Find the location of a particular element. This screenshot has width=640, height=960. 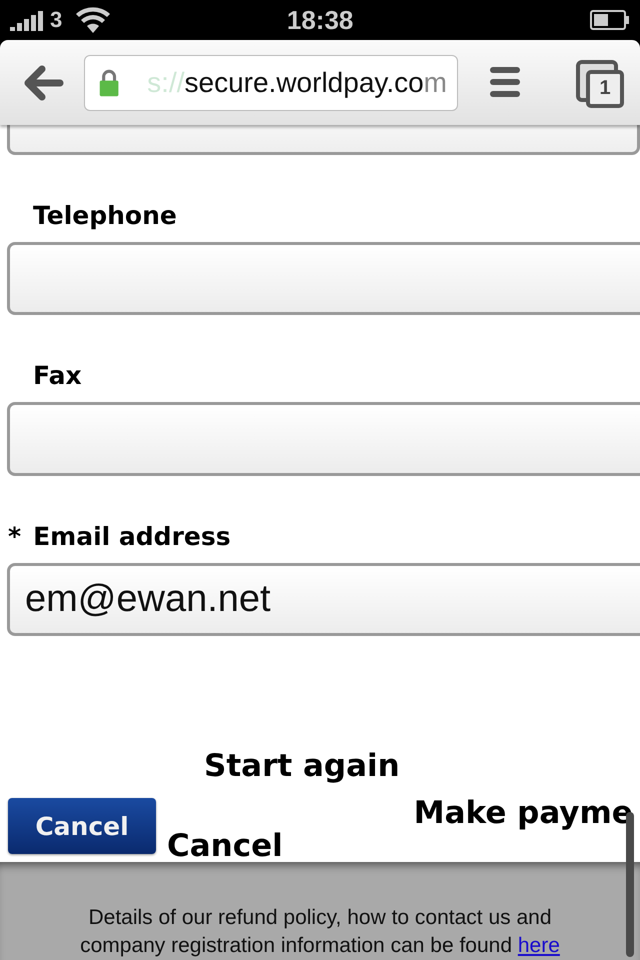

clock-time: 18:38 is located at coordinates (320, 20).